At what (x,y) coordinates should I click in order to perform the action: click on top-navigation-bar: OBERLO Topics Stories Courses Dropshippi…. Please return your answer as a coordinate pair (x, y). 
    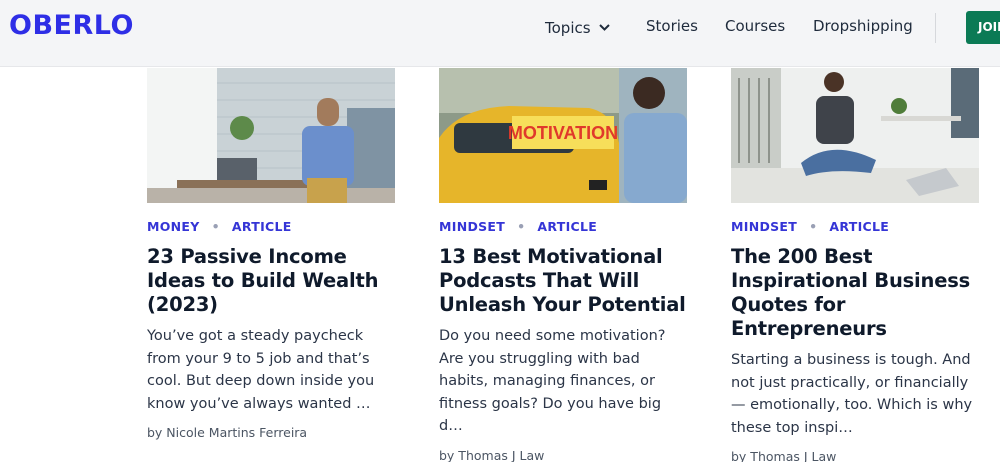
    Looking at the image, I should click on (500, 33).